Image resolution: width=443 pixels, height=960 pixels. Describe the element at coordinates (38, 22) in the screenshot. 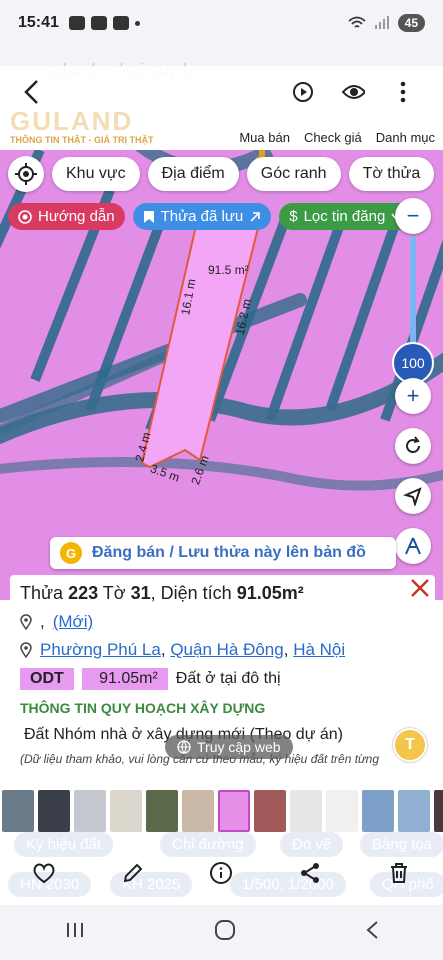

I see `status-time: 15:41` at that location.